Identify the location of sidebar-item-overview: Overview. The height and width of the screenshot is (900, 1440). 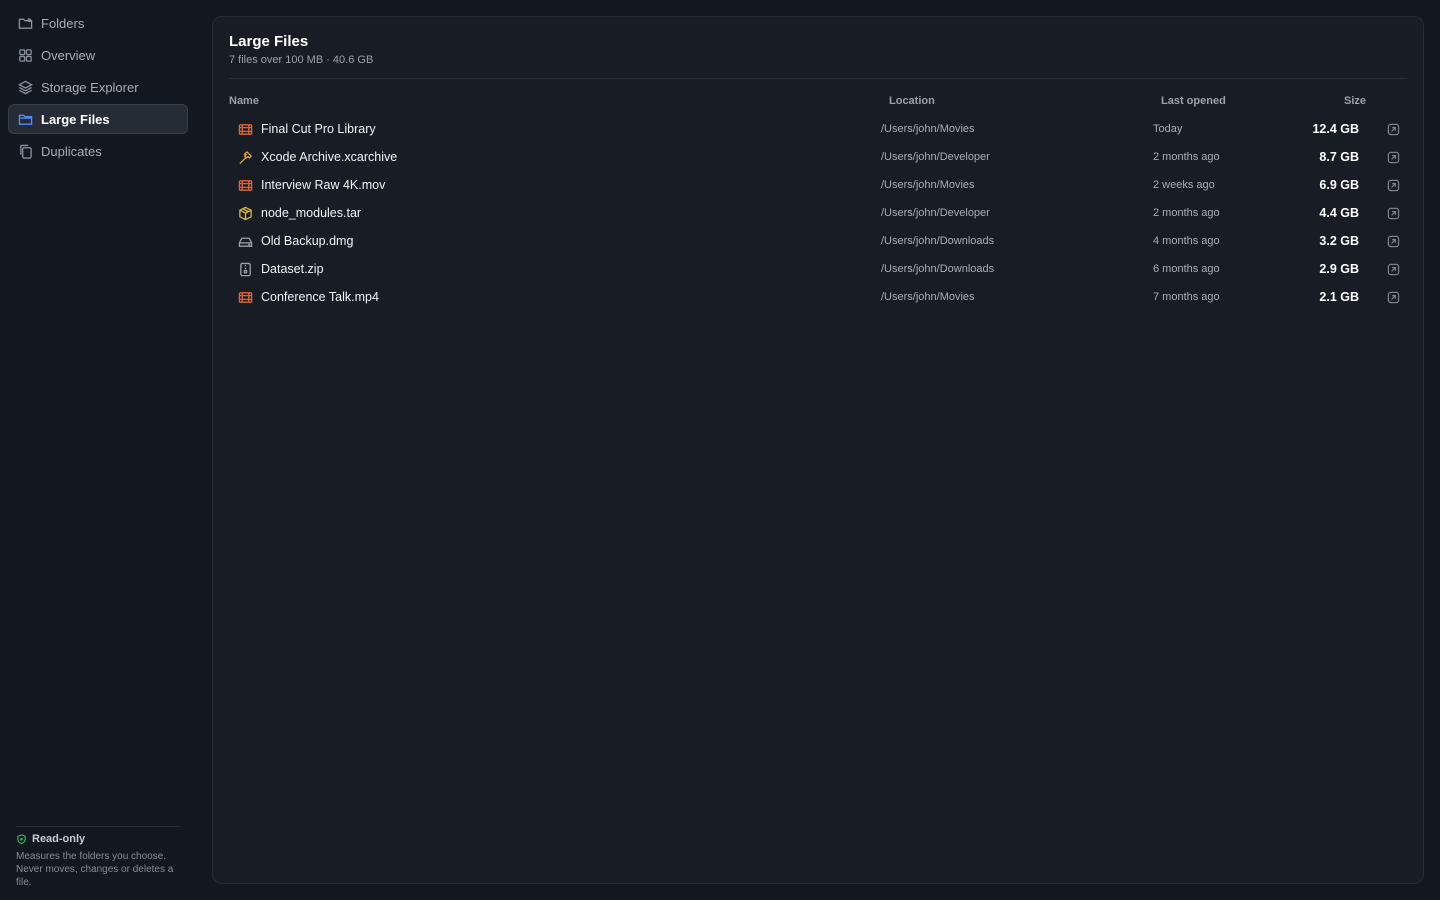
(98, 55).